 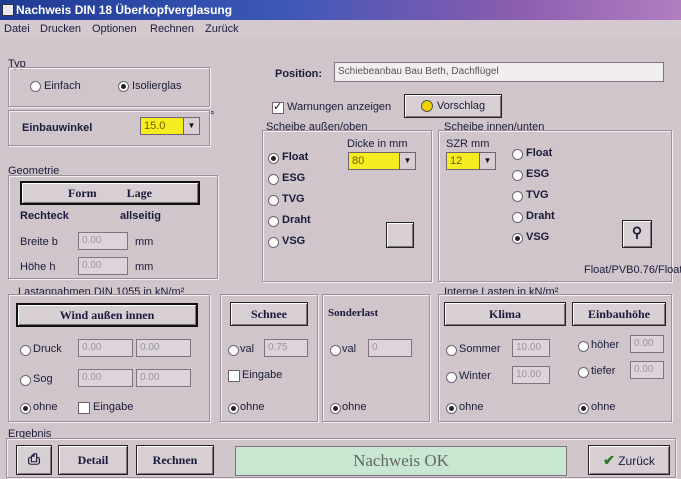 What do you see at coordinates (157, 86) in the screenshot?
I see `typ-isolierglas-label: Isolierglas` at bounding box center [157, 86].